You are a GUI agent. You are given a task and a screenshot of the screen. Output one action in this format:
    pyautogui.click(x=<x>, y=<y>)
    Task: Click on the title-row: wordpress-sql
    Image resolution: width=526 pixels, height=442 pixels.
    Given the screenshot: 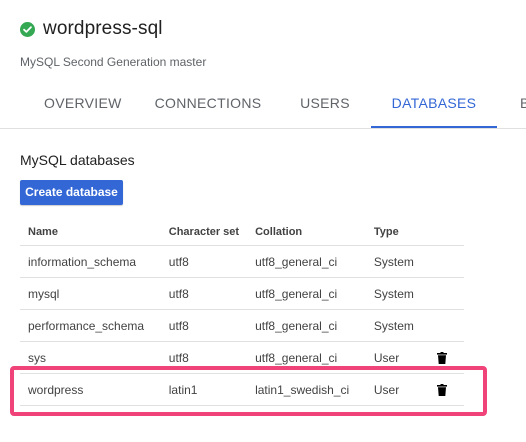 What is the action you would take?
    pyautogui.click(x=113, y=29)
    